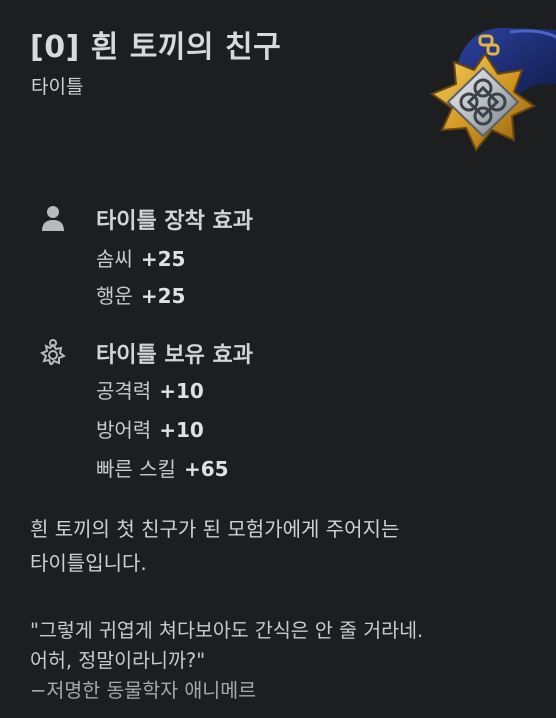  I want to click on stat-row: 솜씨 +25, so click(140, 261).